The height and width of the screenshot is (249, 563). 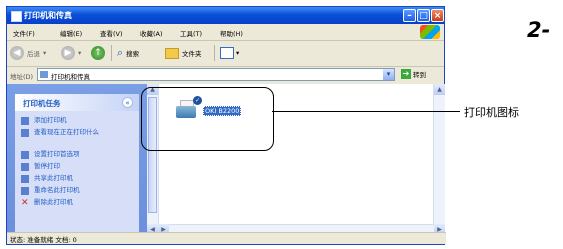 I want to click on back-arrow-icon: ◀, so click(x=17, y=53).